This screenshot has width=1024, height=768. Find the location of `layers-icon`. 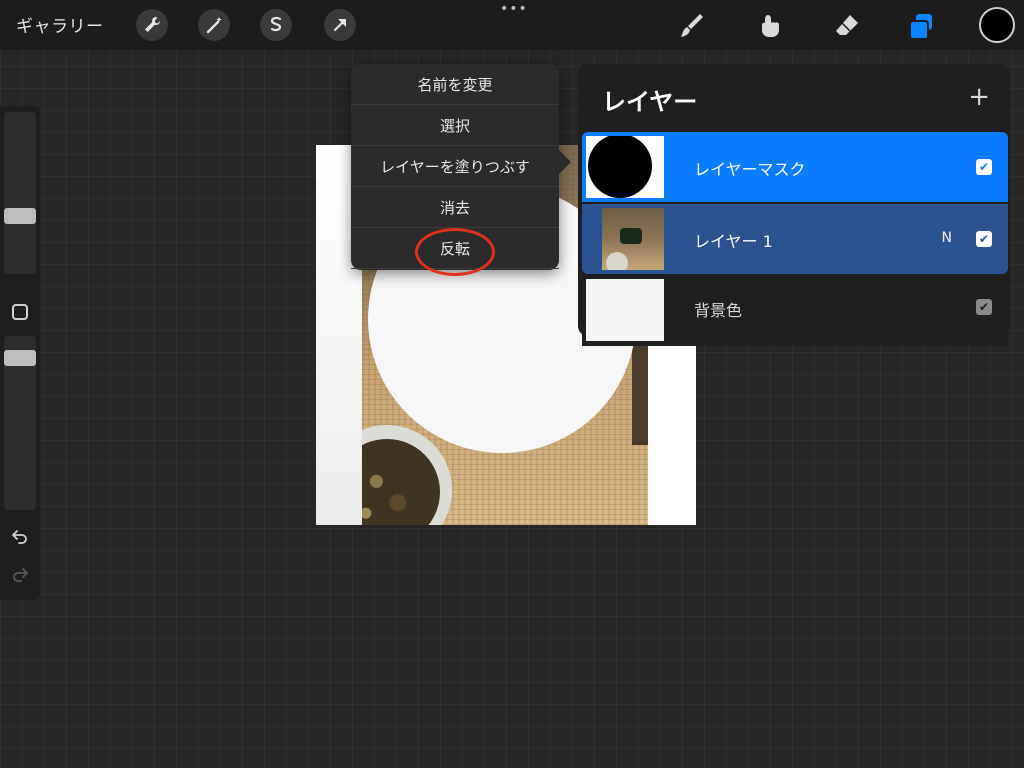

layers-icon is located at coordinates (921, 26).